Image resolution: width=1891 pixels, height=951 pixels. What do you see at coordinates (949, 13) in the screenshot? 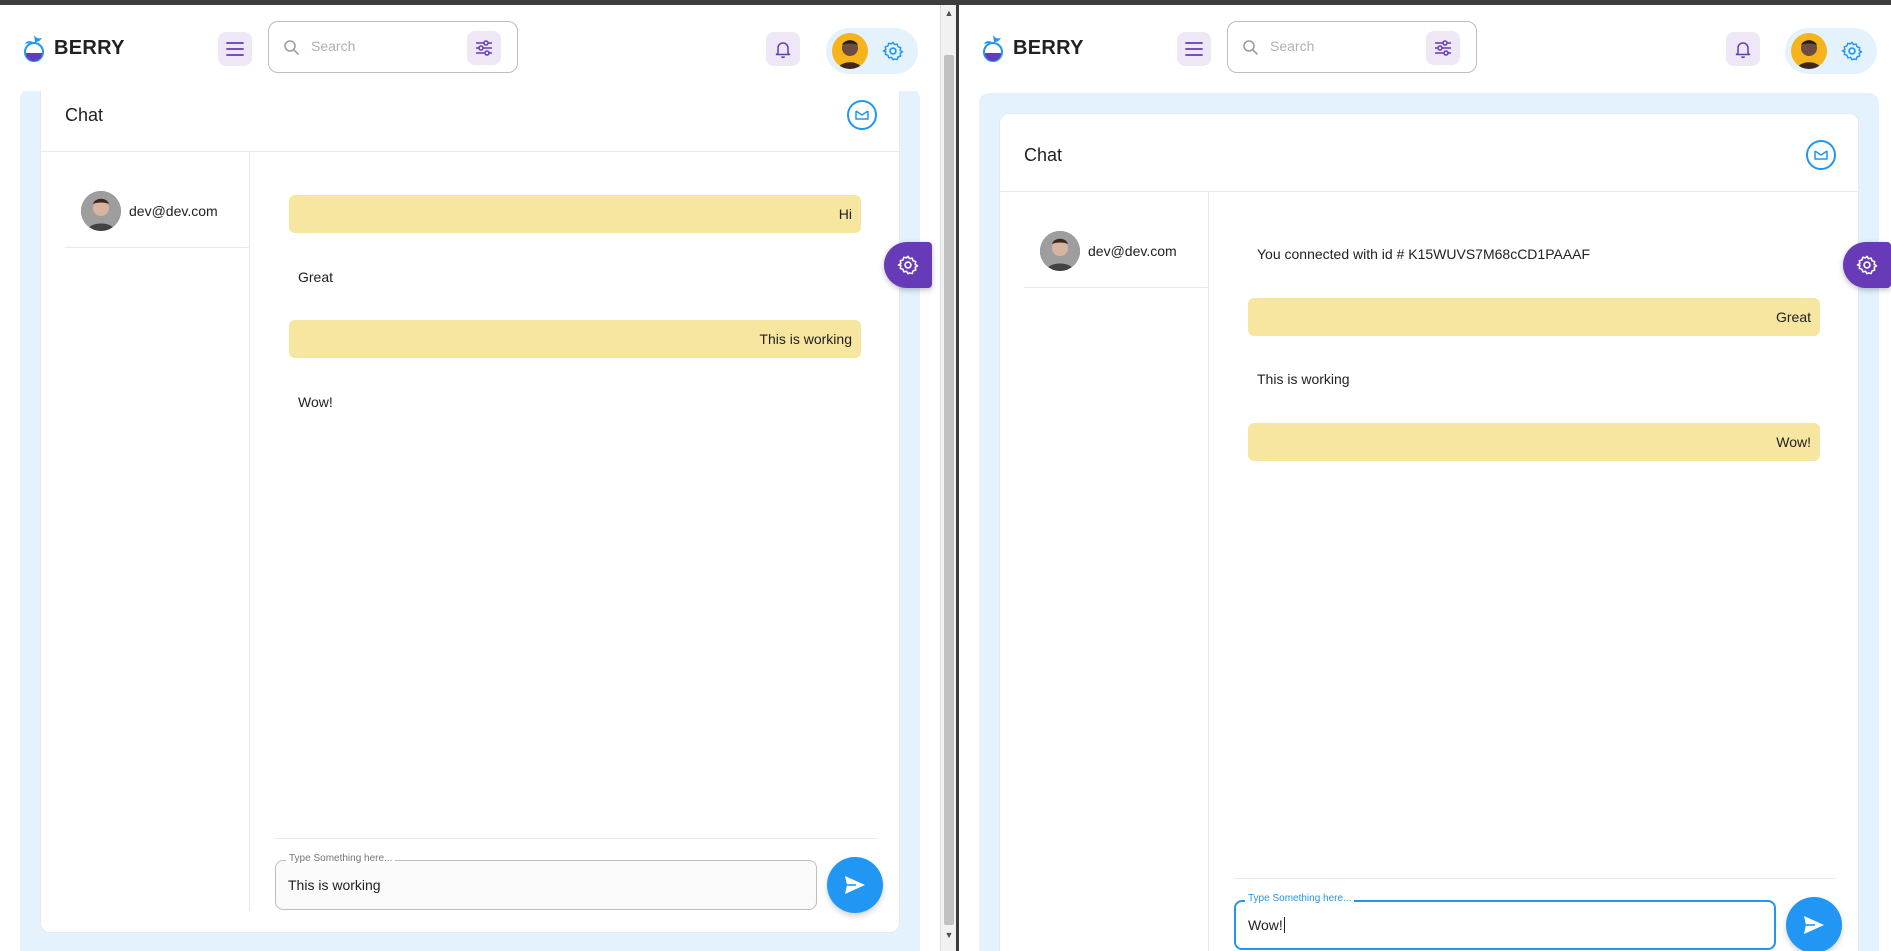
I see `scroll-up-arrow: ▲` at bounding box center [949, 13].